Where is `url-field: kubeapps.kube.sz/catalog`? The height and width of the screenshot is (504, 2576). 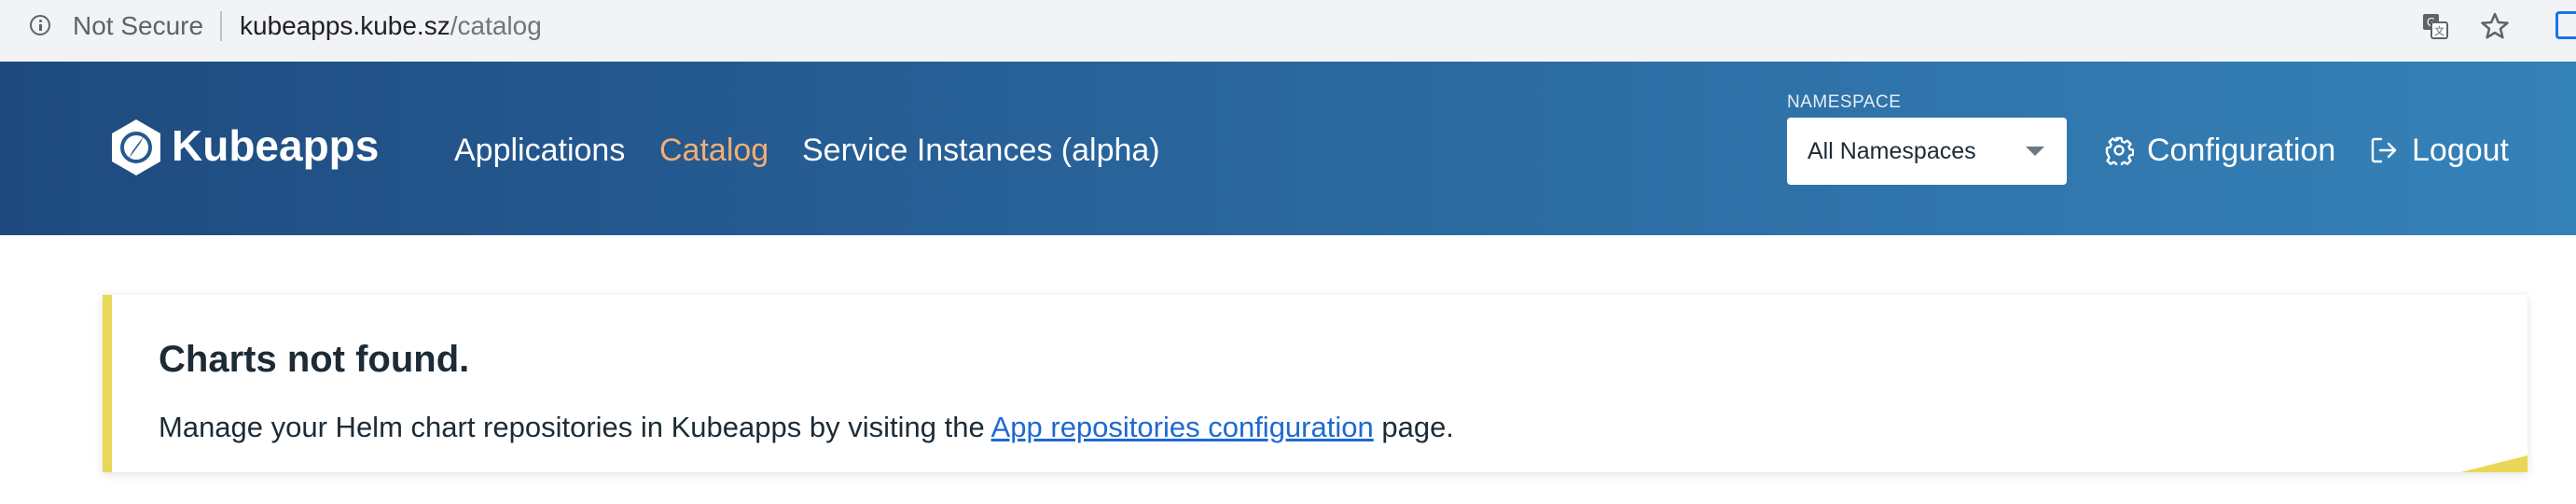 url-field: kubeapps.kube.sz/catalog is located at coordinates (391, 26).